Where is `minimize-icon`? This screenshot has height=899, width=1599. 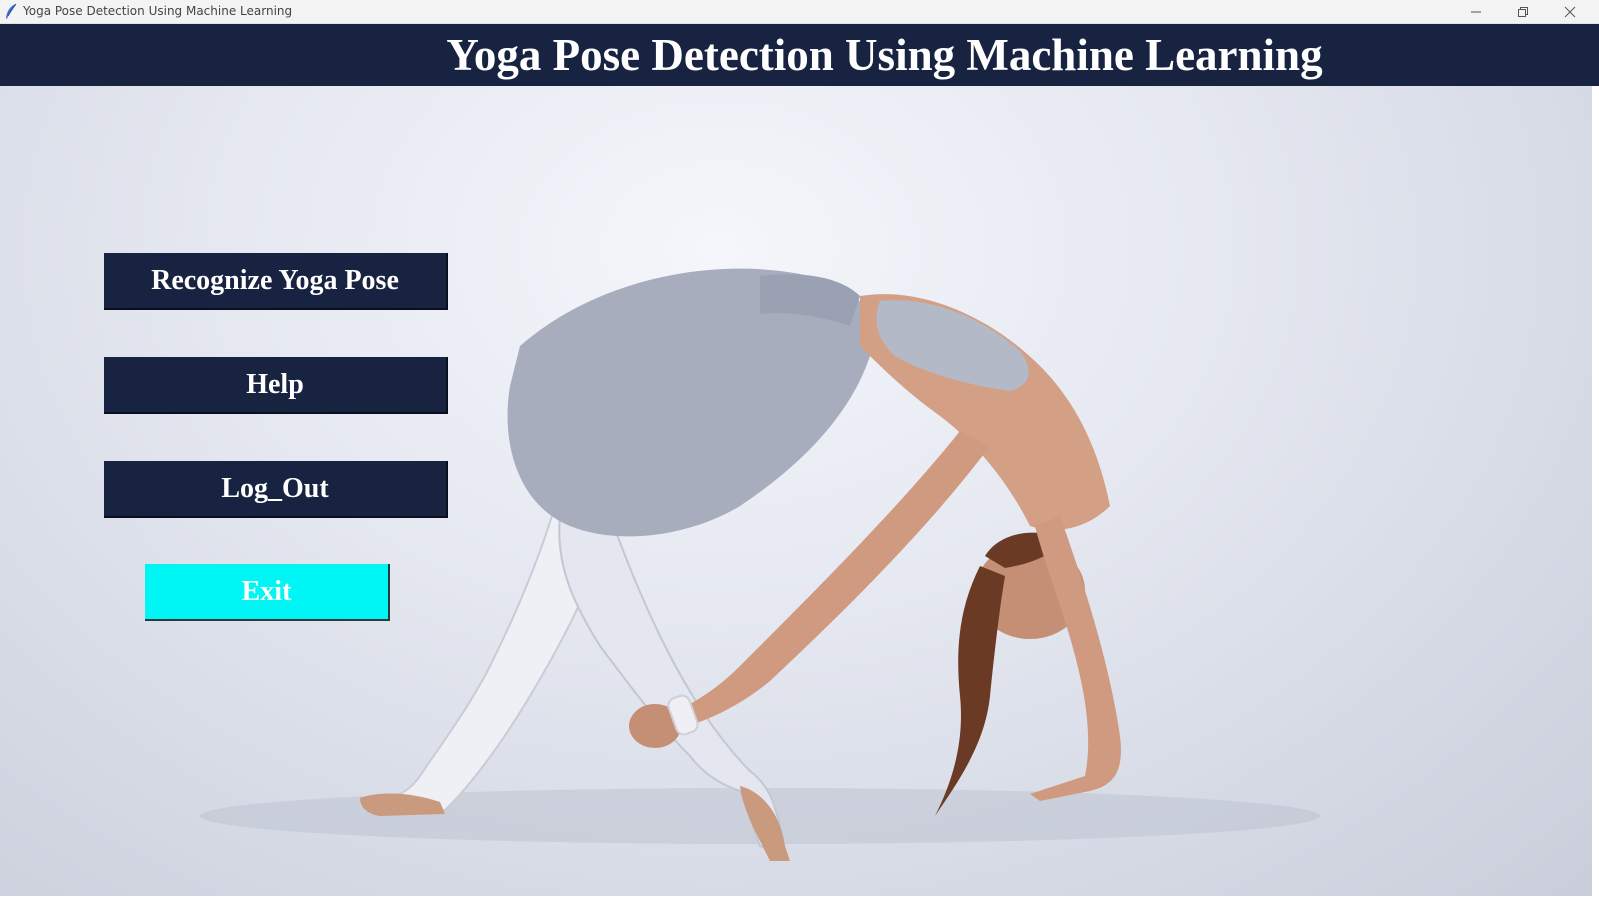
minimize-icon is located at coordinates (1476, 11).